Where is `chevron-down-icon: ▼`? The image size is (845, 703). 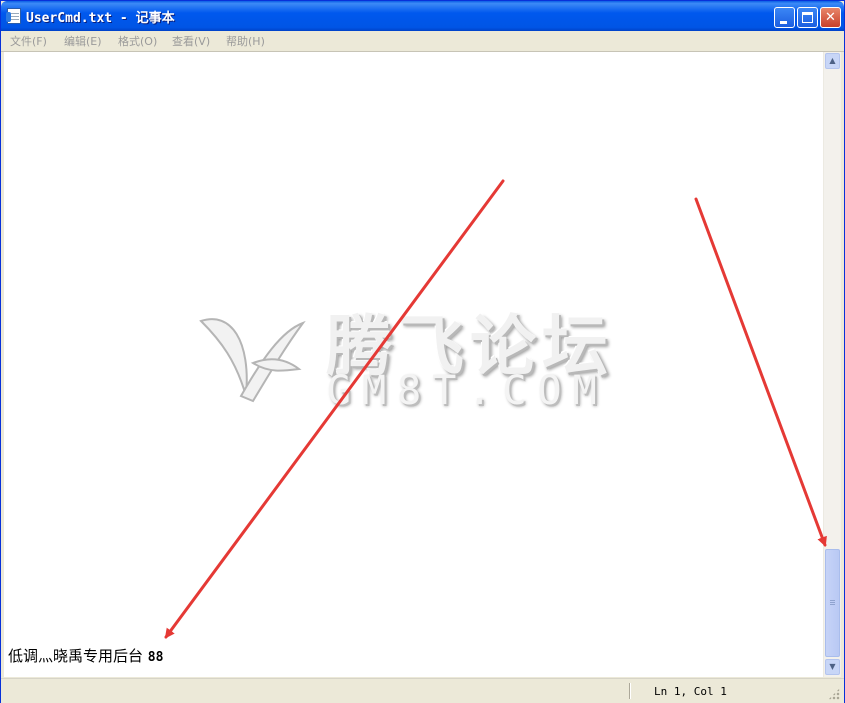
chevron-down-icon: ▼ is located at coordinates (832, 666).